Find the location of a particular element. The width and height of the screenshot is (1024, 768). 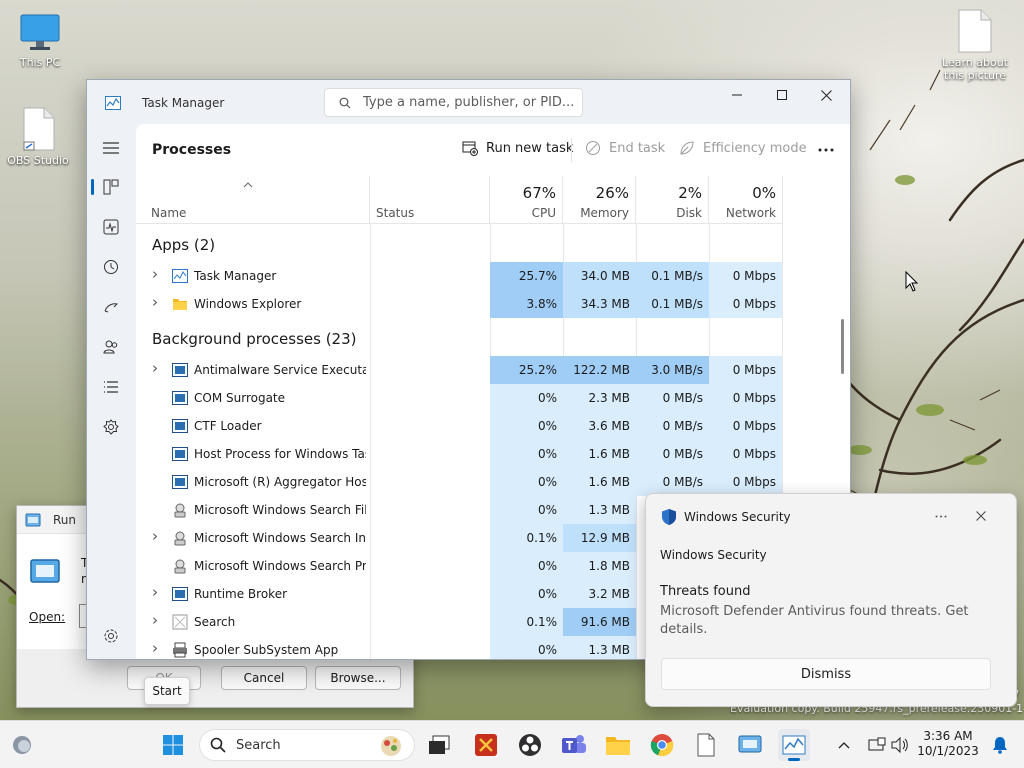

disk-value: 0 MB/s is located at coordinates (672, 454).